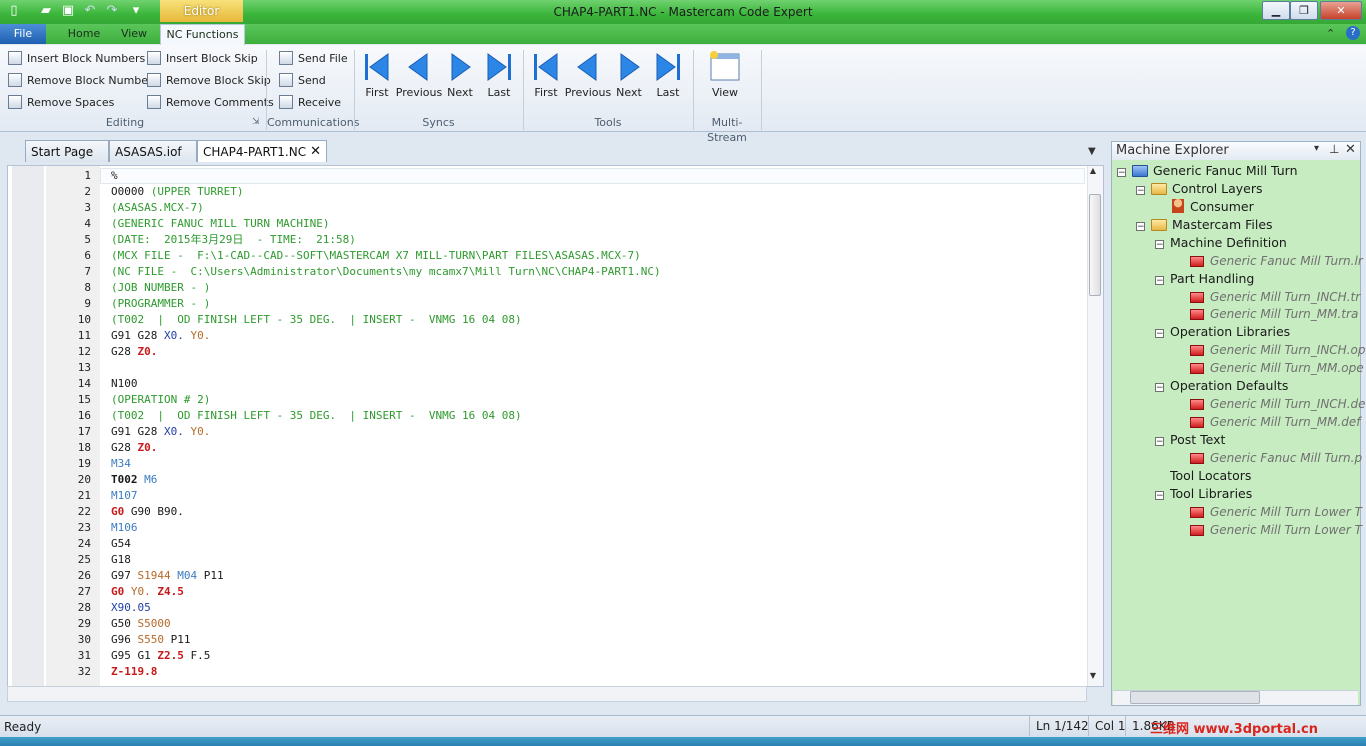  Describe the element at coordinates (14, 11) in the screenshot. I see `new-file-icon: ▯` at that location.